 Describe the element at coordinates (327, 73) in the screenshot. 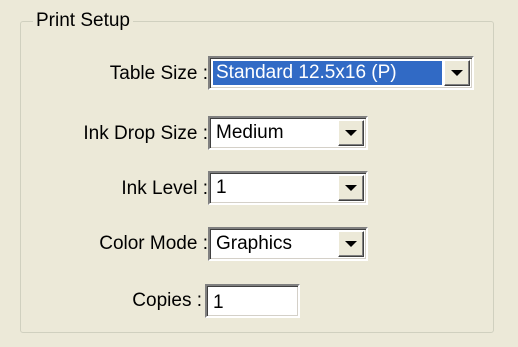

I see `table-size-value: Standard 12.5x16 (P)` at that location.